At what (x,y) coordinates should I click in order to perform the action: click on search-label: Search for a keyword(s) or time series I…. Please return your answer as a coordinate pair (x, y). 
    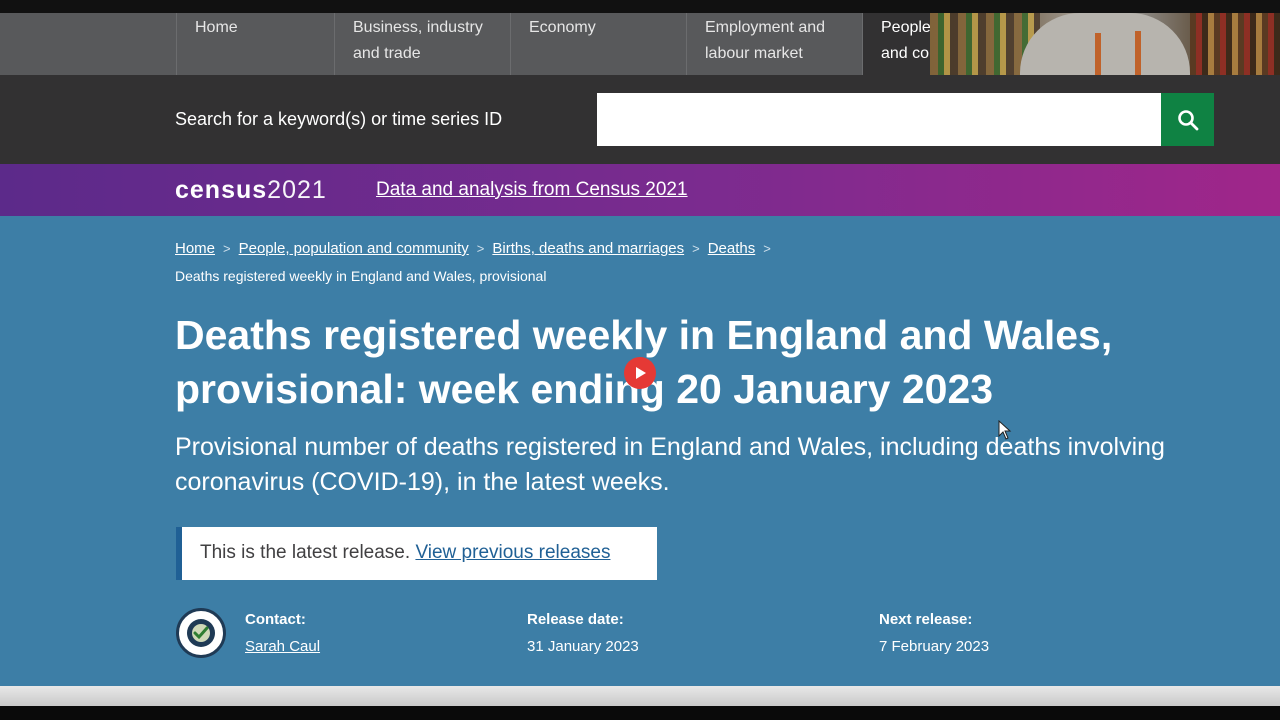
    Looking at the image, I should click on (339, 119).